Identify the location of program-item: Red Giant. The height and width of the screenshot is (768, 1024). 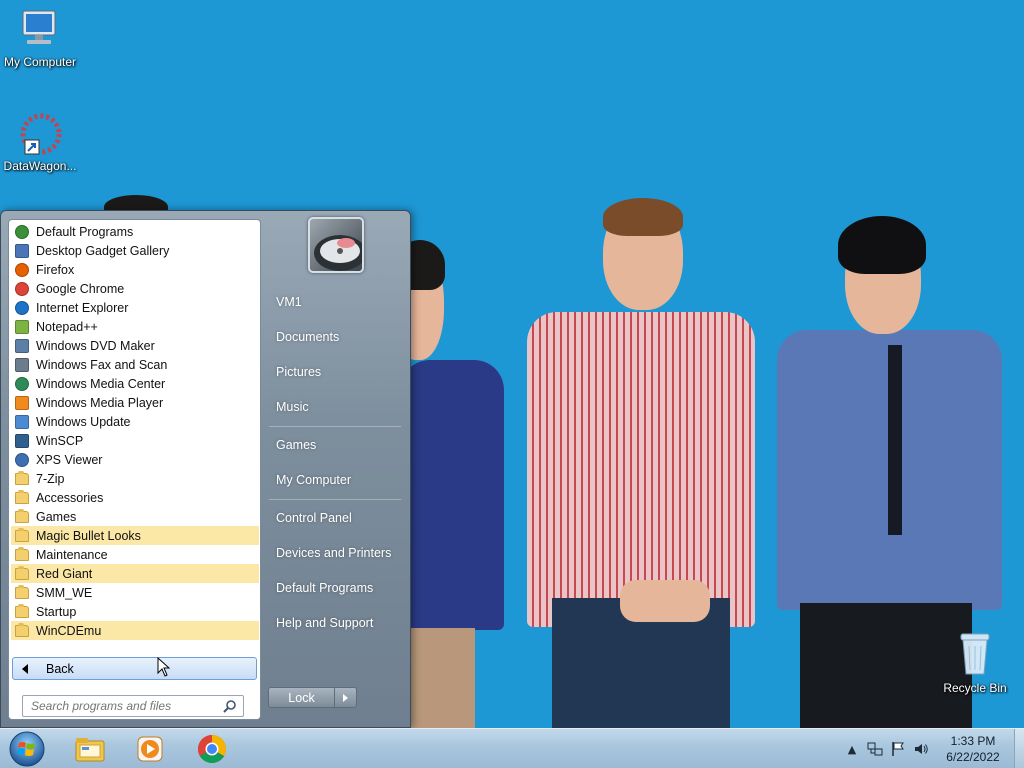
(135, 573).